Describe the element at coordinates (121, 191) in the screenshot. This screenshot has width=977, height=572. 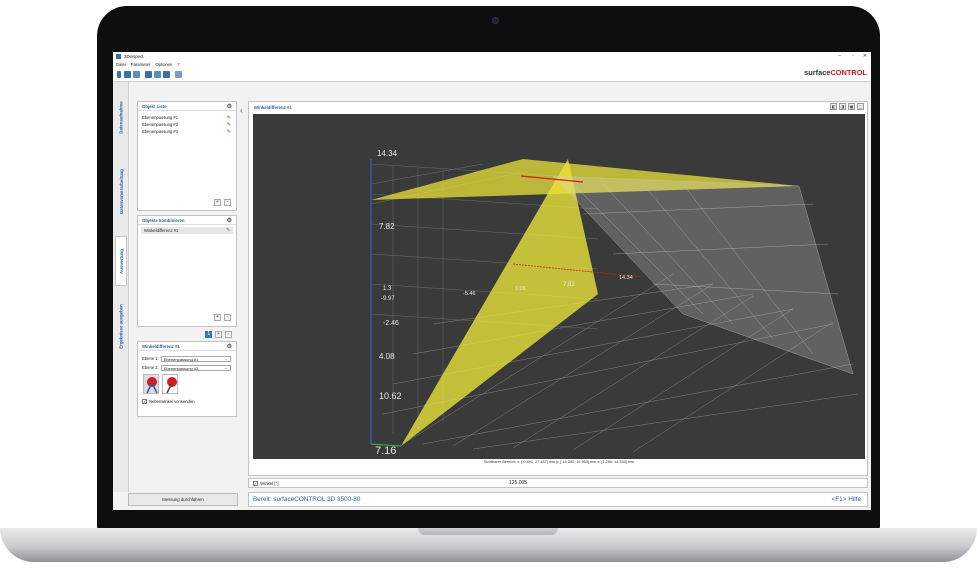
I see `tab-datenvorverarbeitung: Datenvorverarbeitung` at that location.